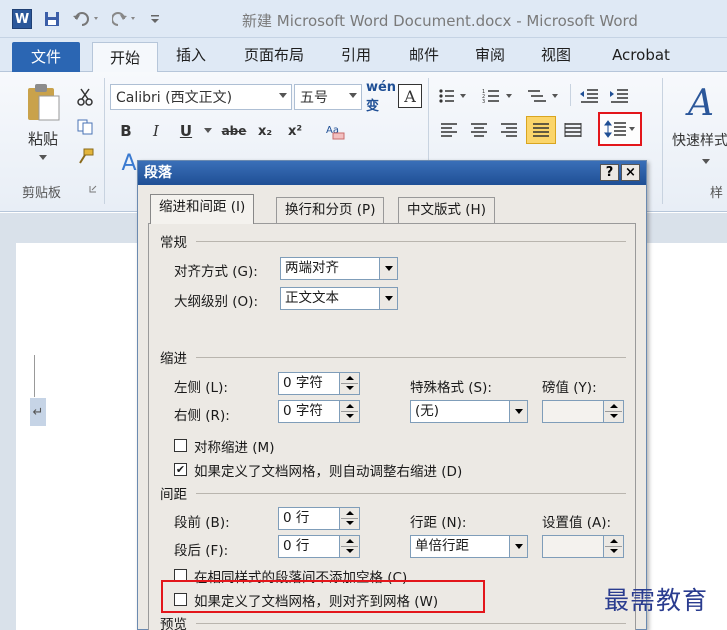 The image size is (727, 630). Describe the element at coordinates (469, 411) in the screenshot. I see `special-indent-dropdown: (无)` at that location.